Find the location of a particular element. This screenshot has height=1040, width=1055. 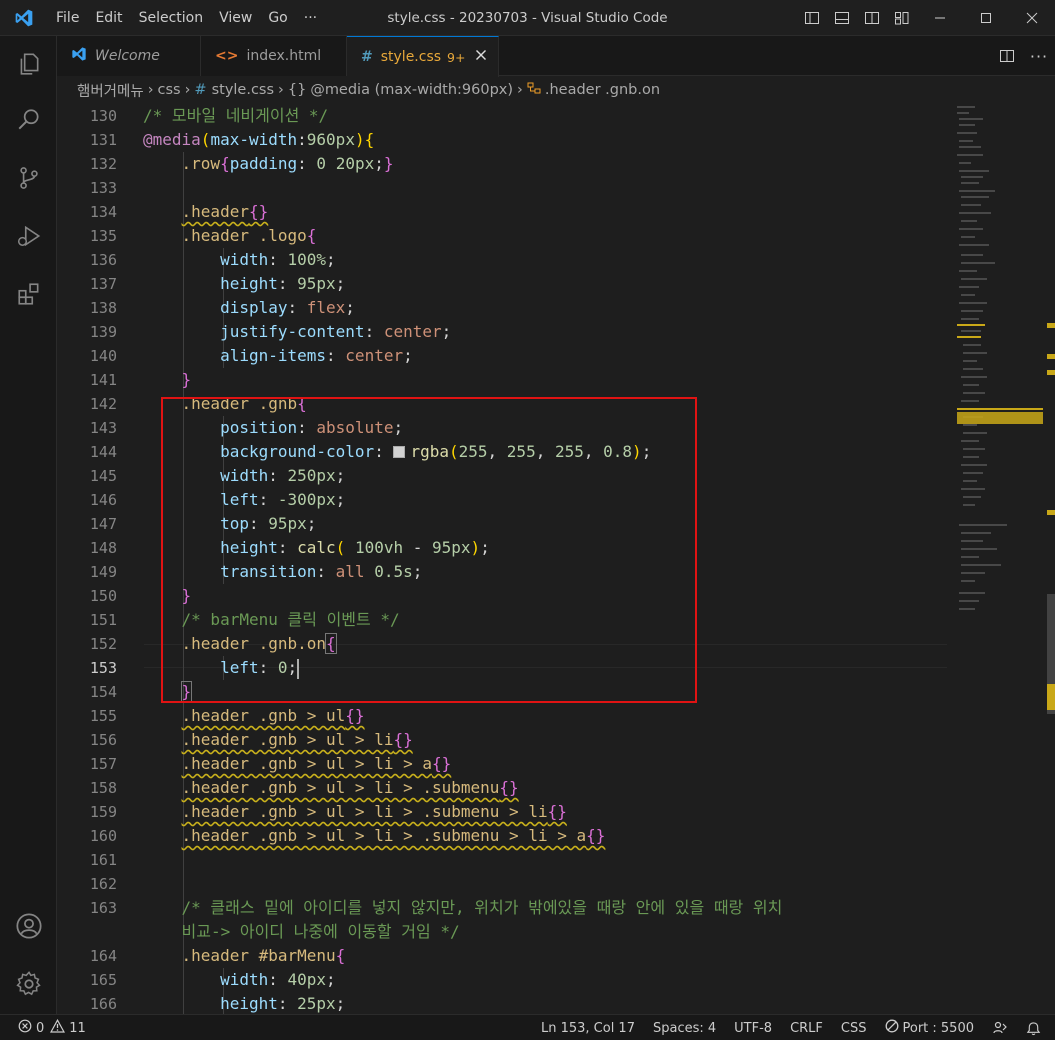

encoding: UTF-8 is located at coordinates (753, 1028).